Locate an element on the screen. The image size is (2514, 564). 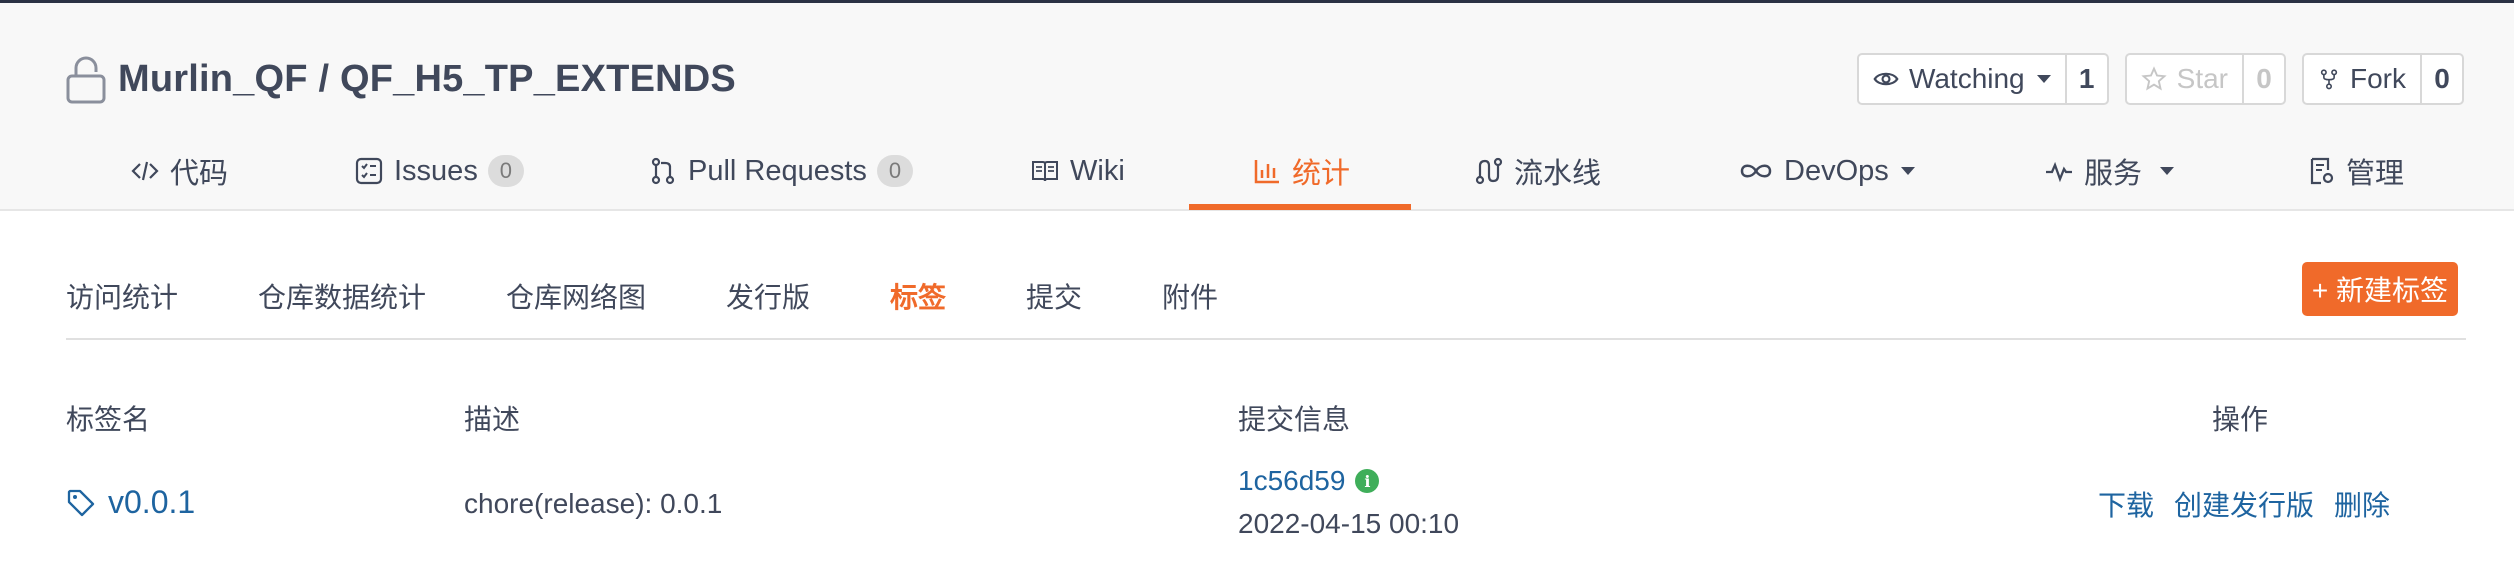
fork-button: Fork is located at coordinates (2362, 79).